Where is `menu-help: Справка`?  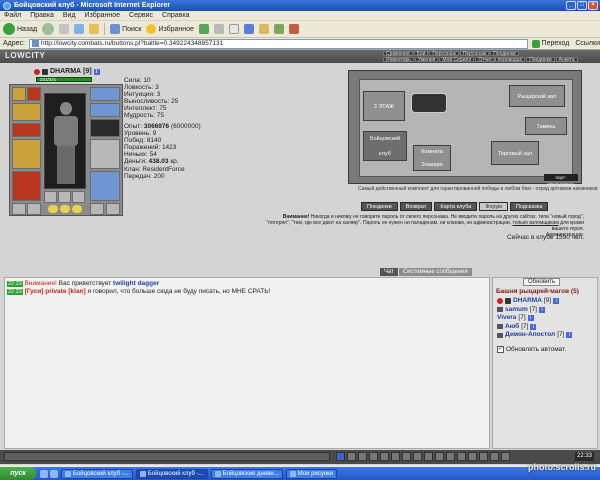 menu-help: Справка is located at coordinates (175, 15).